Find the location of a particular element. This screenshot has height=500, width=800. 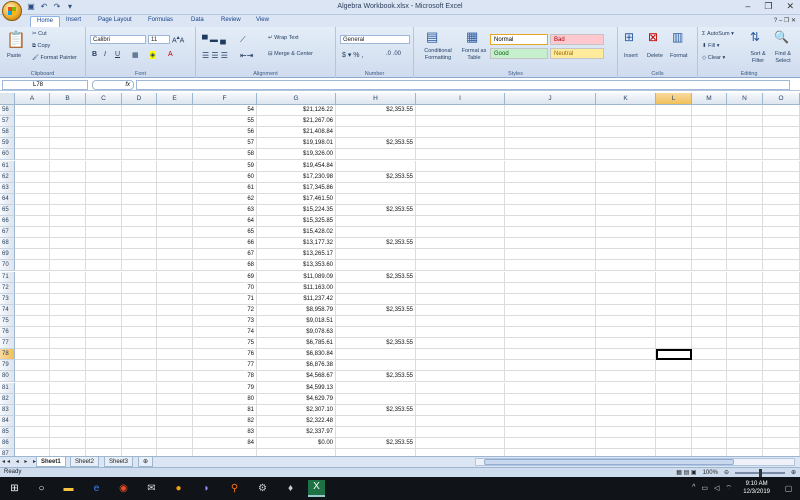

cell-i56 is located at coordinates (460, 111).